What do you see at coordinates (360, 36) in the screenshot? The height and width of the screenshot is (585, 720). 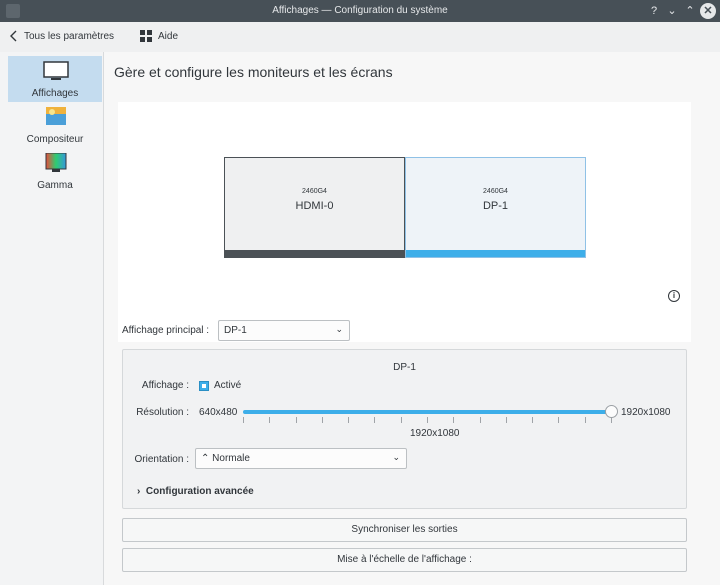 I see `toolbar: Tous les paramètres Aide` at bounding box center [360, 36].